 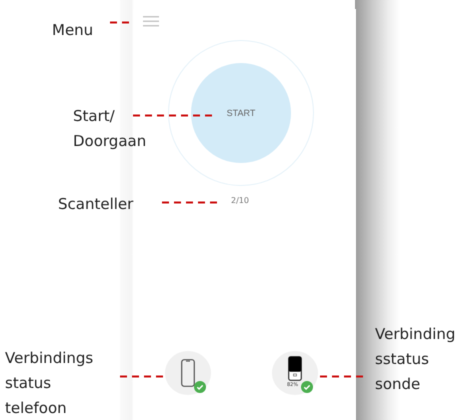 What do you see at coordinates (49, 383) in the screenshot?
I see `callout-label: Verbindings status telefoon` at bounding box center [49, 383].